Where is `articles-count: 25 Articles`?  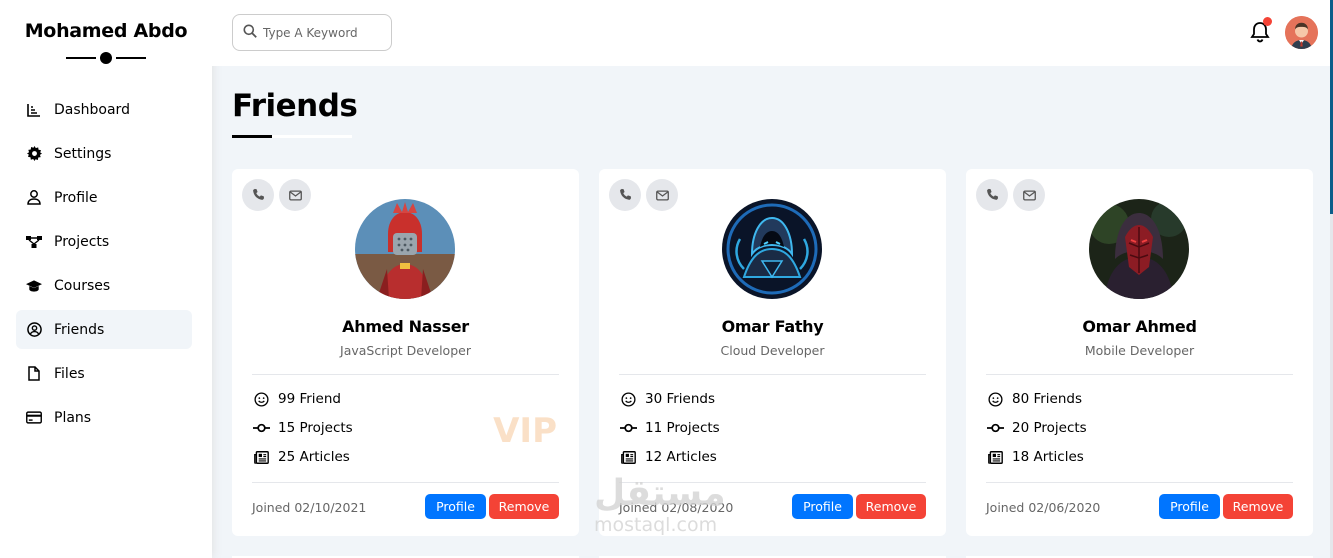 articles-count: 25 Articles is located at coordinates (301, 457).